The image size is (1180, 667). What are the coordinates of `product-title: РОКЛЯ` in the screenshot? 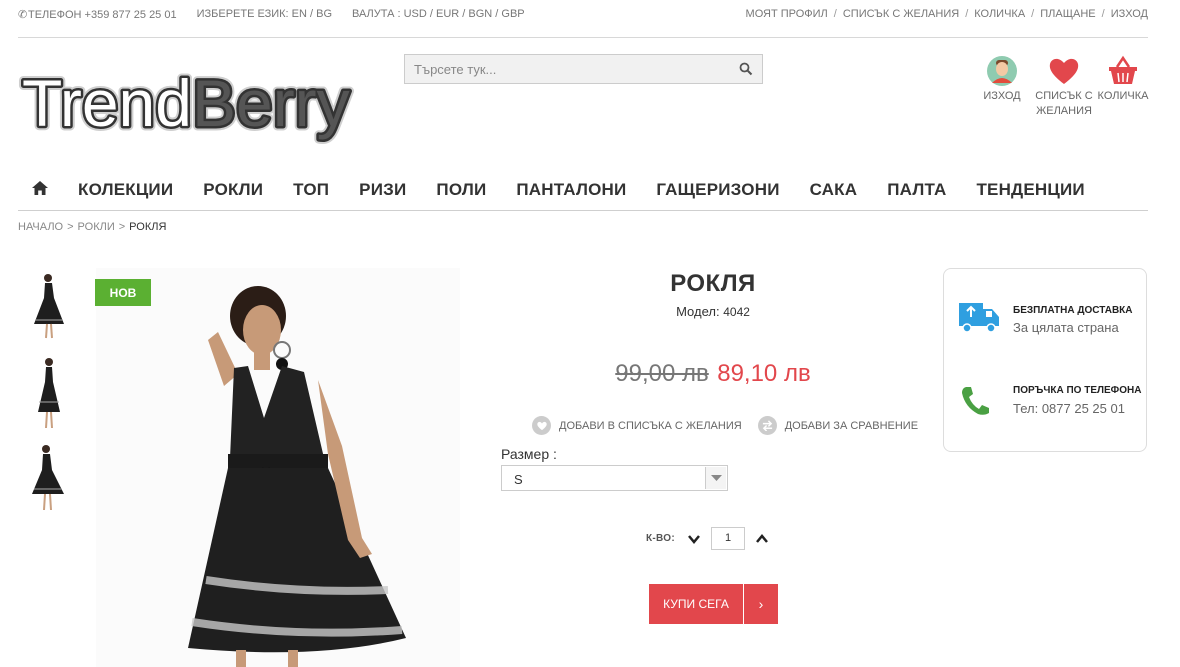 It's located at (713, 283).